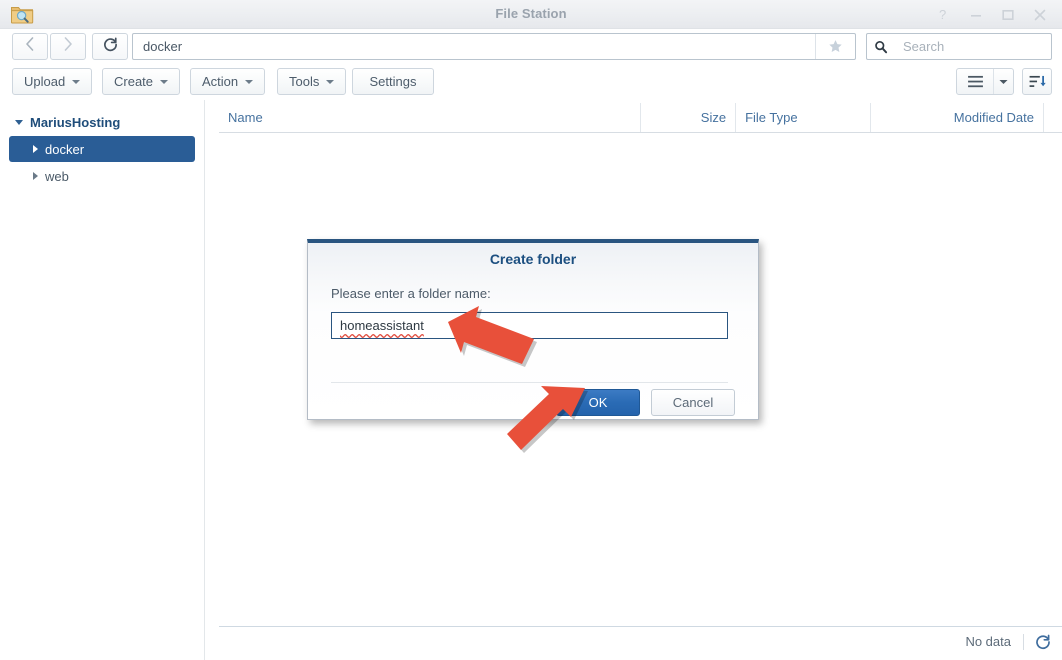  What do you see at coordinates (382, 325) in the screenshot?
I see `folder-name-input-value: homeassistant` at bounding box center [382, 325].